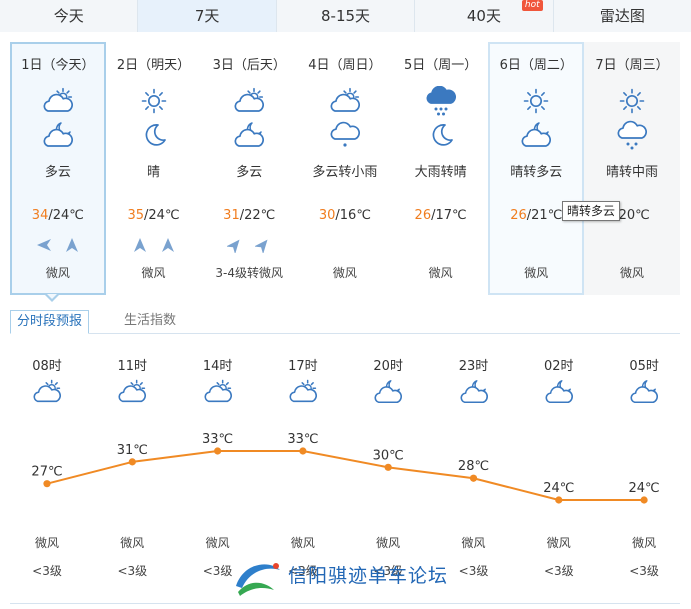 This screenshot has height=609, width=691. I want to click on day-card: 6日（周二） 晴转多云 26/21℃ 微风, so click(536, 168).